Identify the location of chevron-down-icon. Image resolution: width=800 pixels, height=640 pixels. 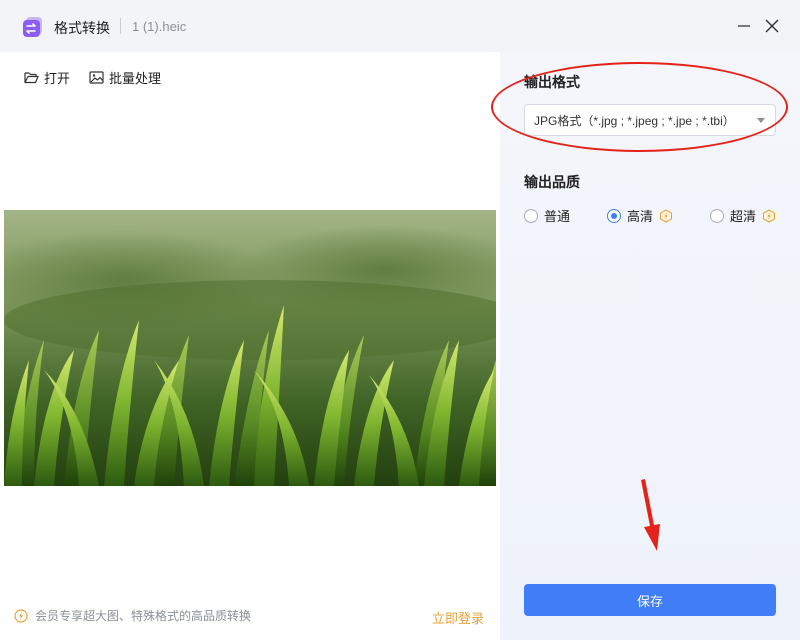
(761, 120).